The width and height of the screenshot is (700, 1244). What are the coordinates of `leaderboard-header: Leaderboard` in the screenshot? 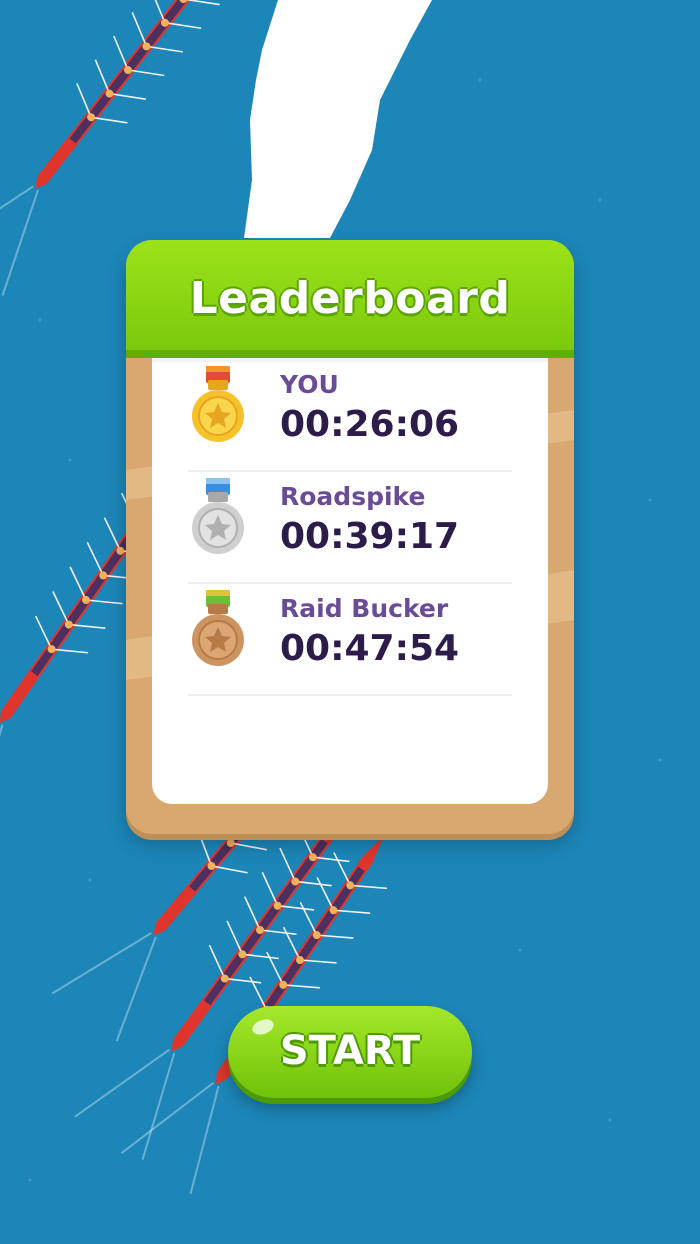 It's located at (350, 299).